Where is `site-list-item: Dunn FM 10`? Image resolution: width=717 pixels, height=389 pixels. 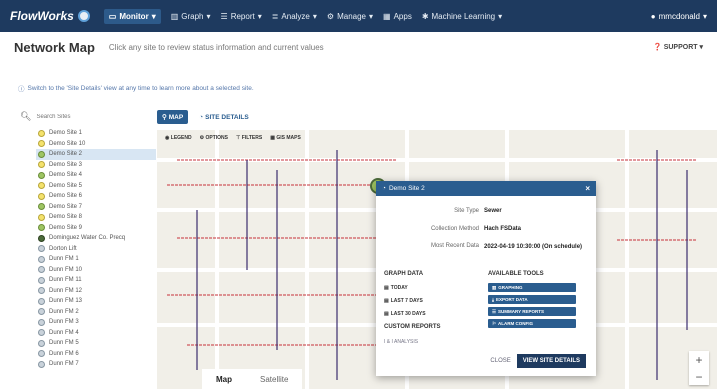 site-list-item: Dunn FM 10 is located at coordinates (96, 270).